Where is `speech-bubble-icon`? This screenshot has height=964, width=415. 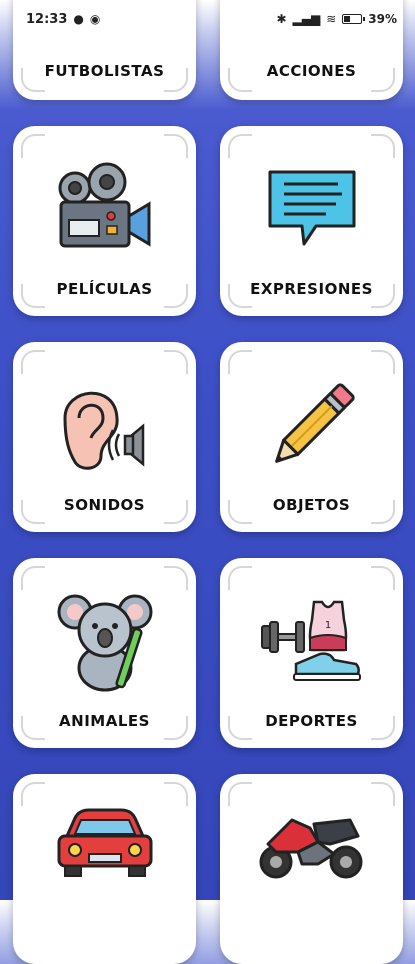 speech-bubble-icon is located at coordinates (311, 208).